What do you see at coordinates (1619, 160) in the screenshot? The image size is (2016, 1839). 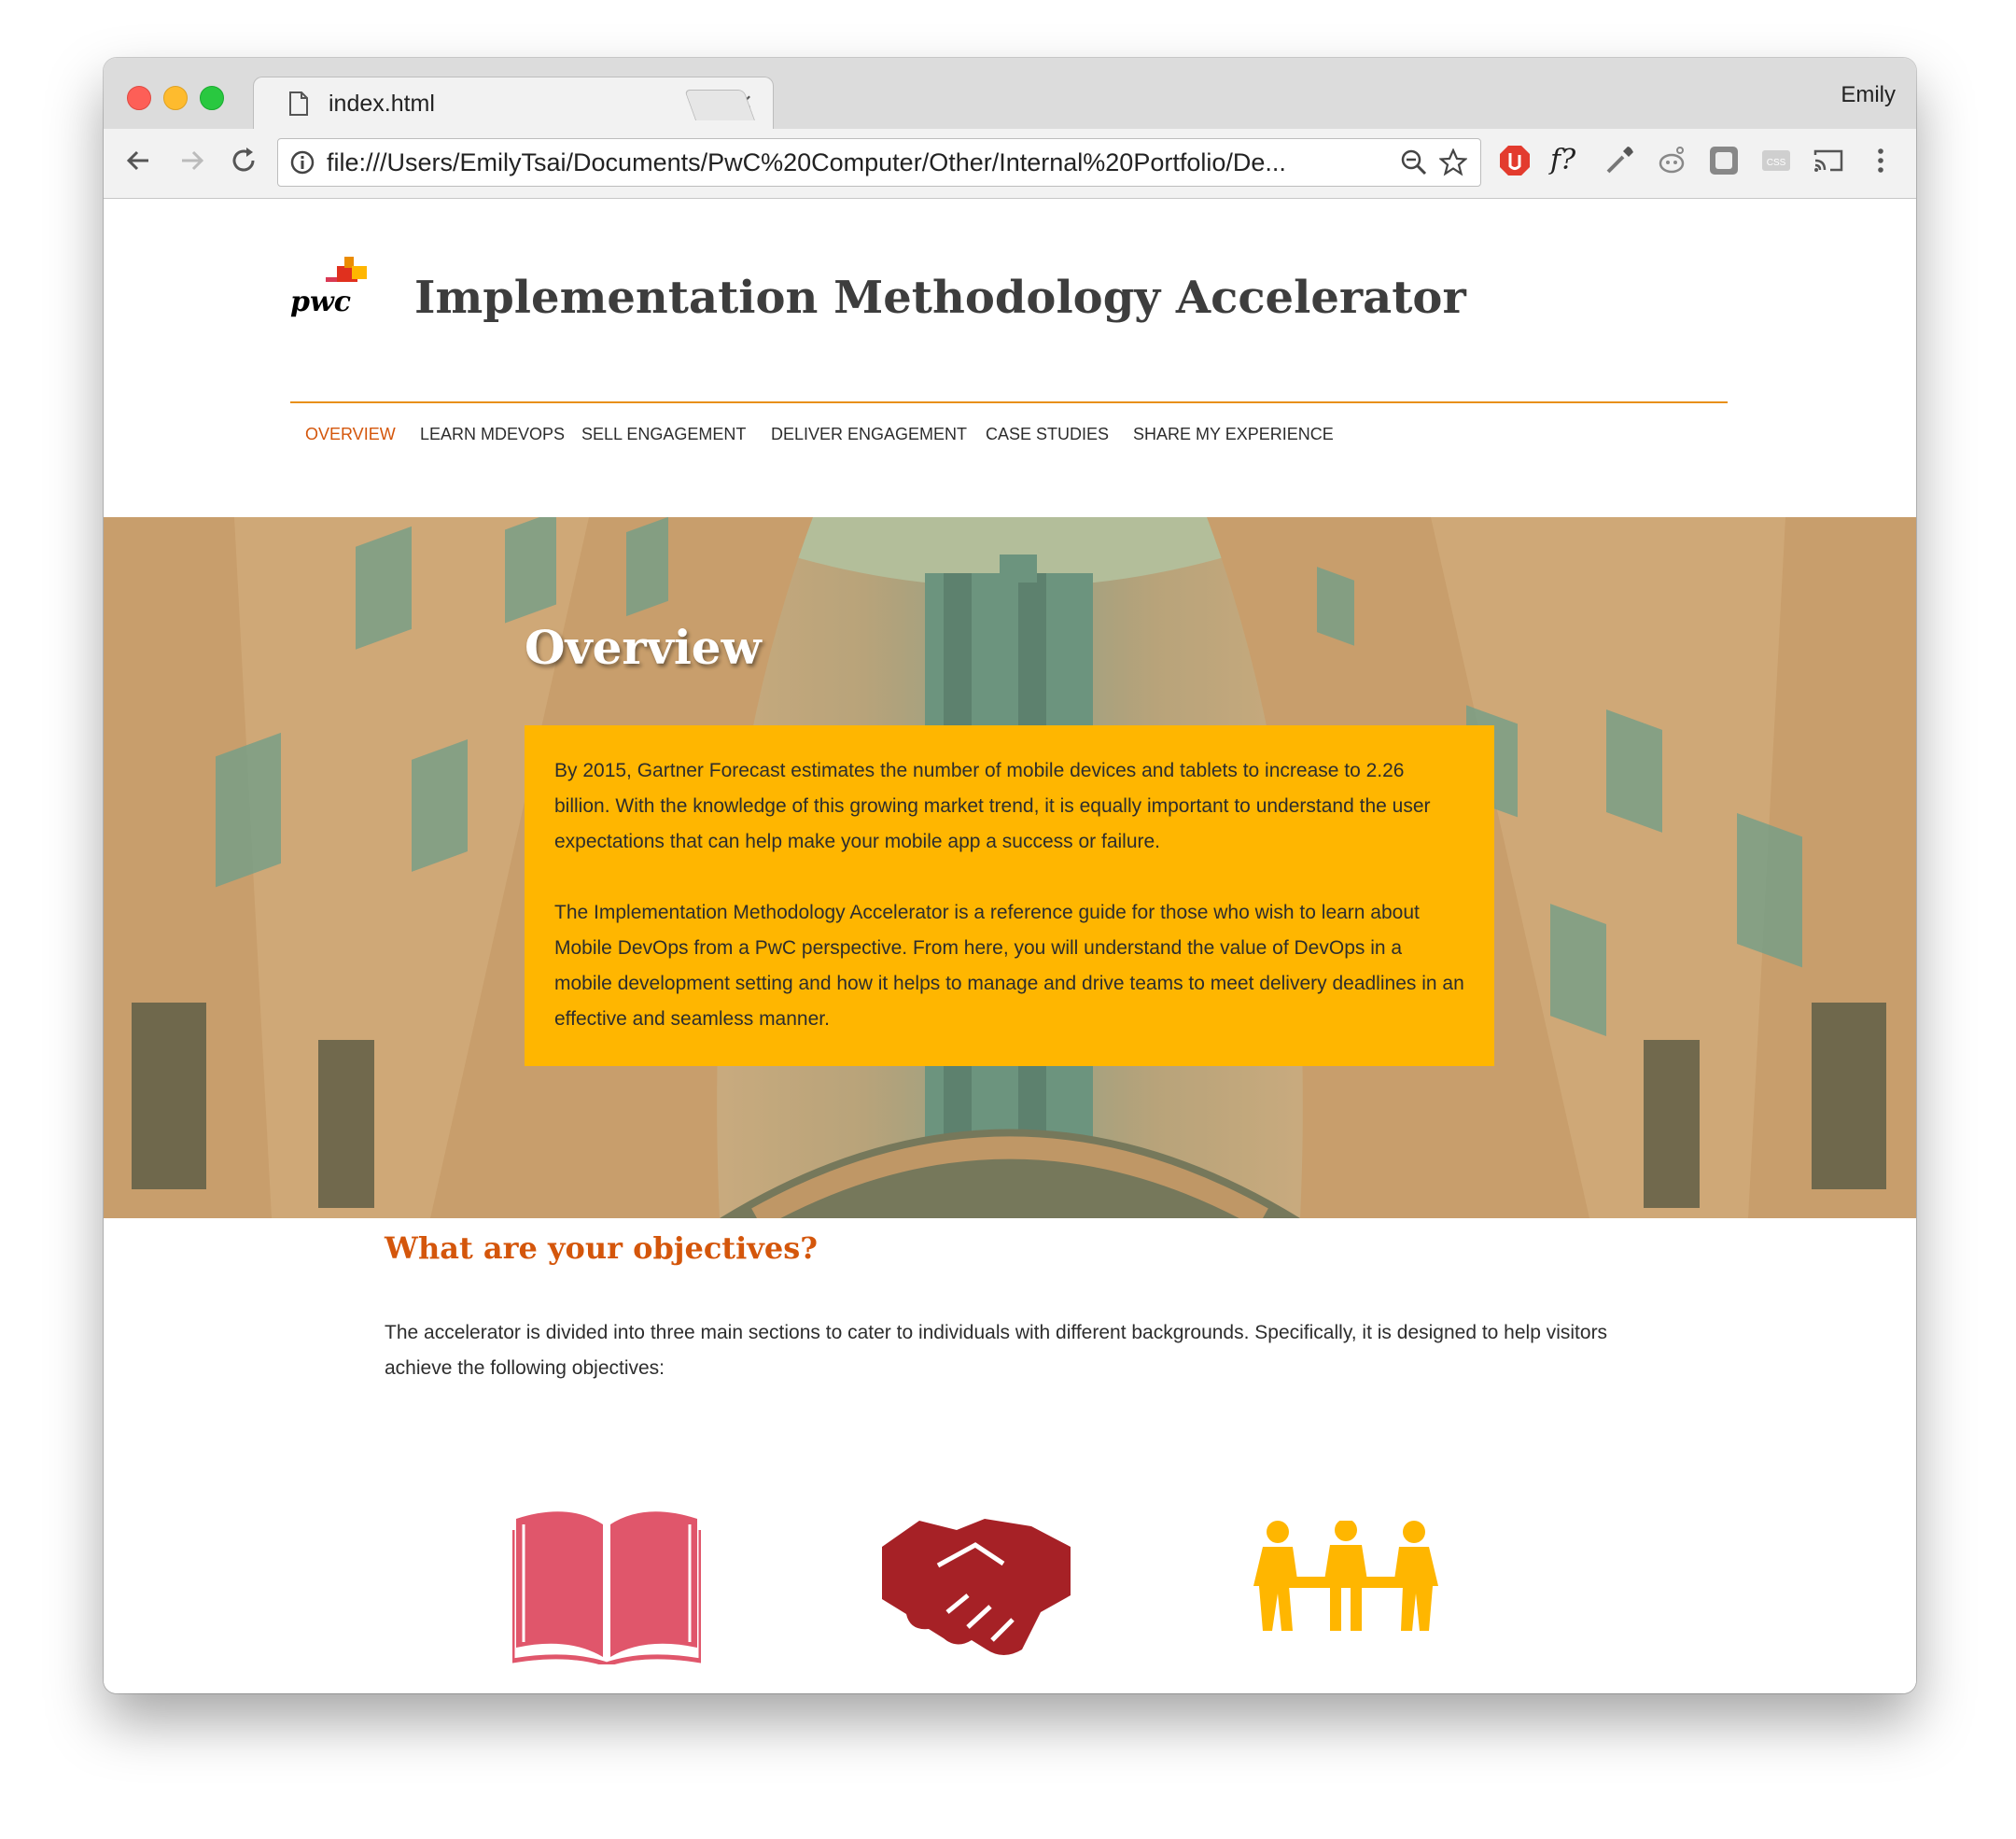 I see `eyedropper-icon` at bounding box center [1619, 160].